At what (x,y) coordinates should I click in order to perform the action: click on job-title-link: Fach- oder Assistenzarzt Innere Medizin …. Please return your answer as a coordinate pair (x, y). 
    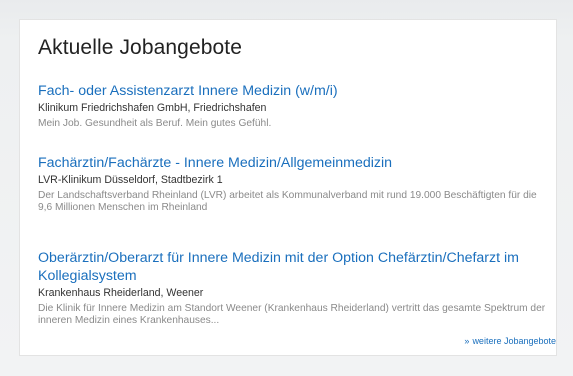
    Looking at the image, I should click on (295, 91).